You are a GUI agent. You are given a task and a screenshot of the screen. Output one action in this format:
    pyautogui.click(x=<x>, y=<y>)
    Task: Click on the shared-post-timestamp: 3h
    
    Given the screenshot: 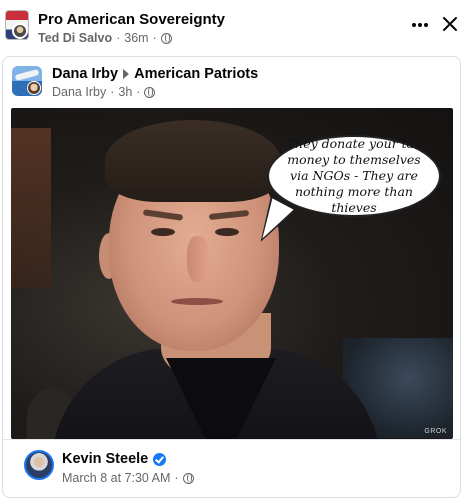 What is the action you would take?
    pyautogui.click(x=125, y=92)
    